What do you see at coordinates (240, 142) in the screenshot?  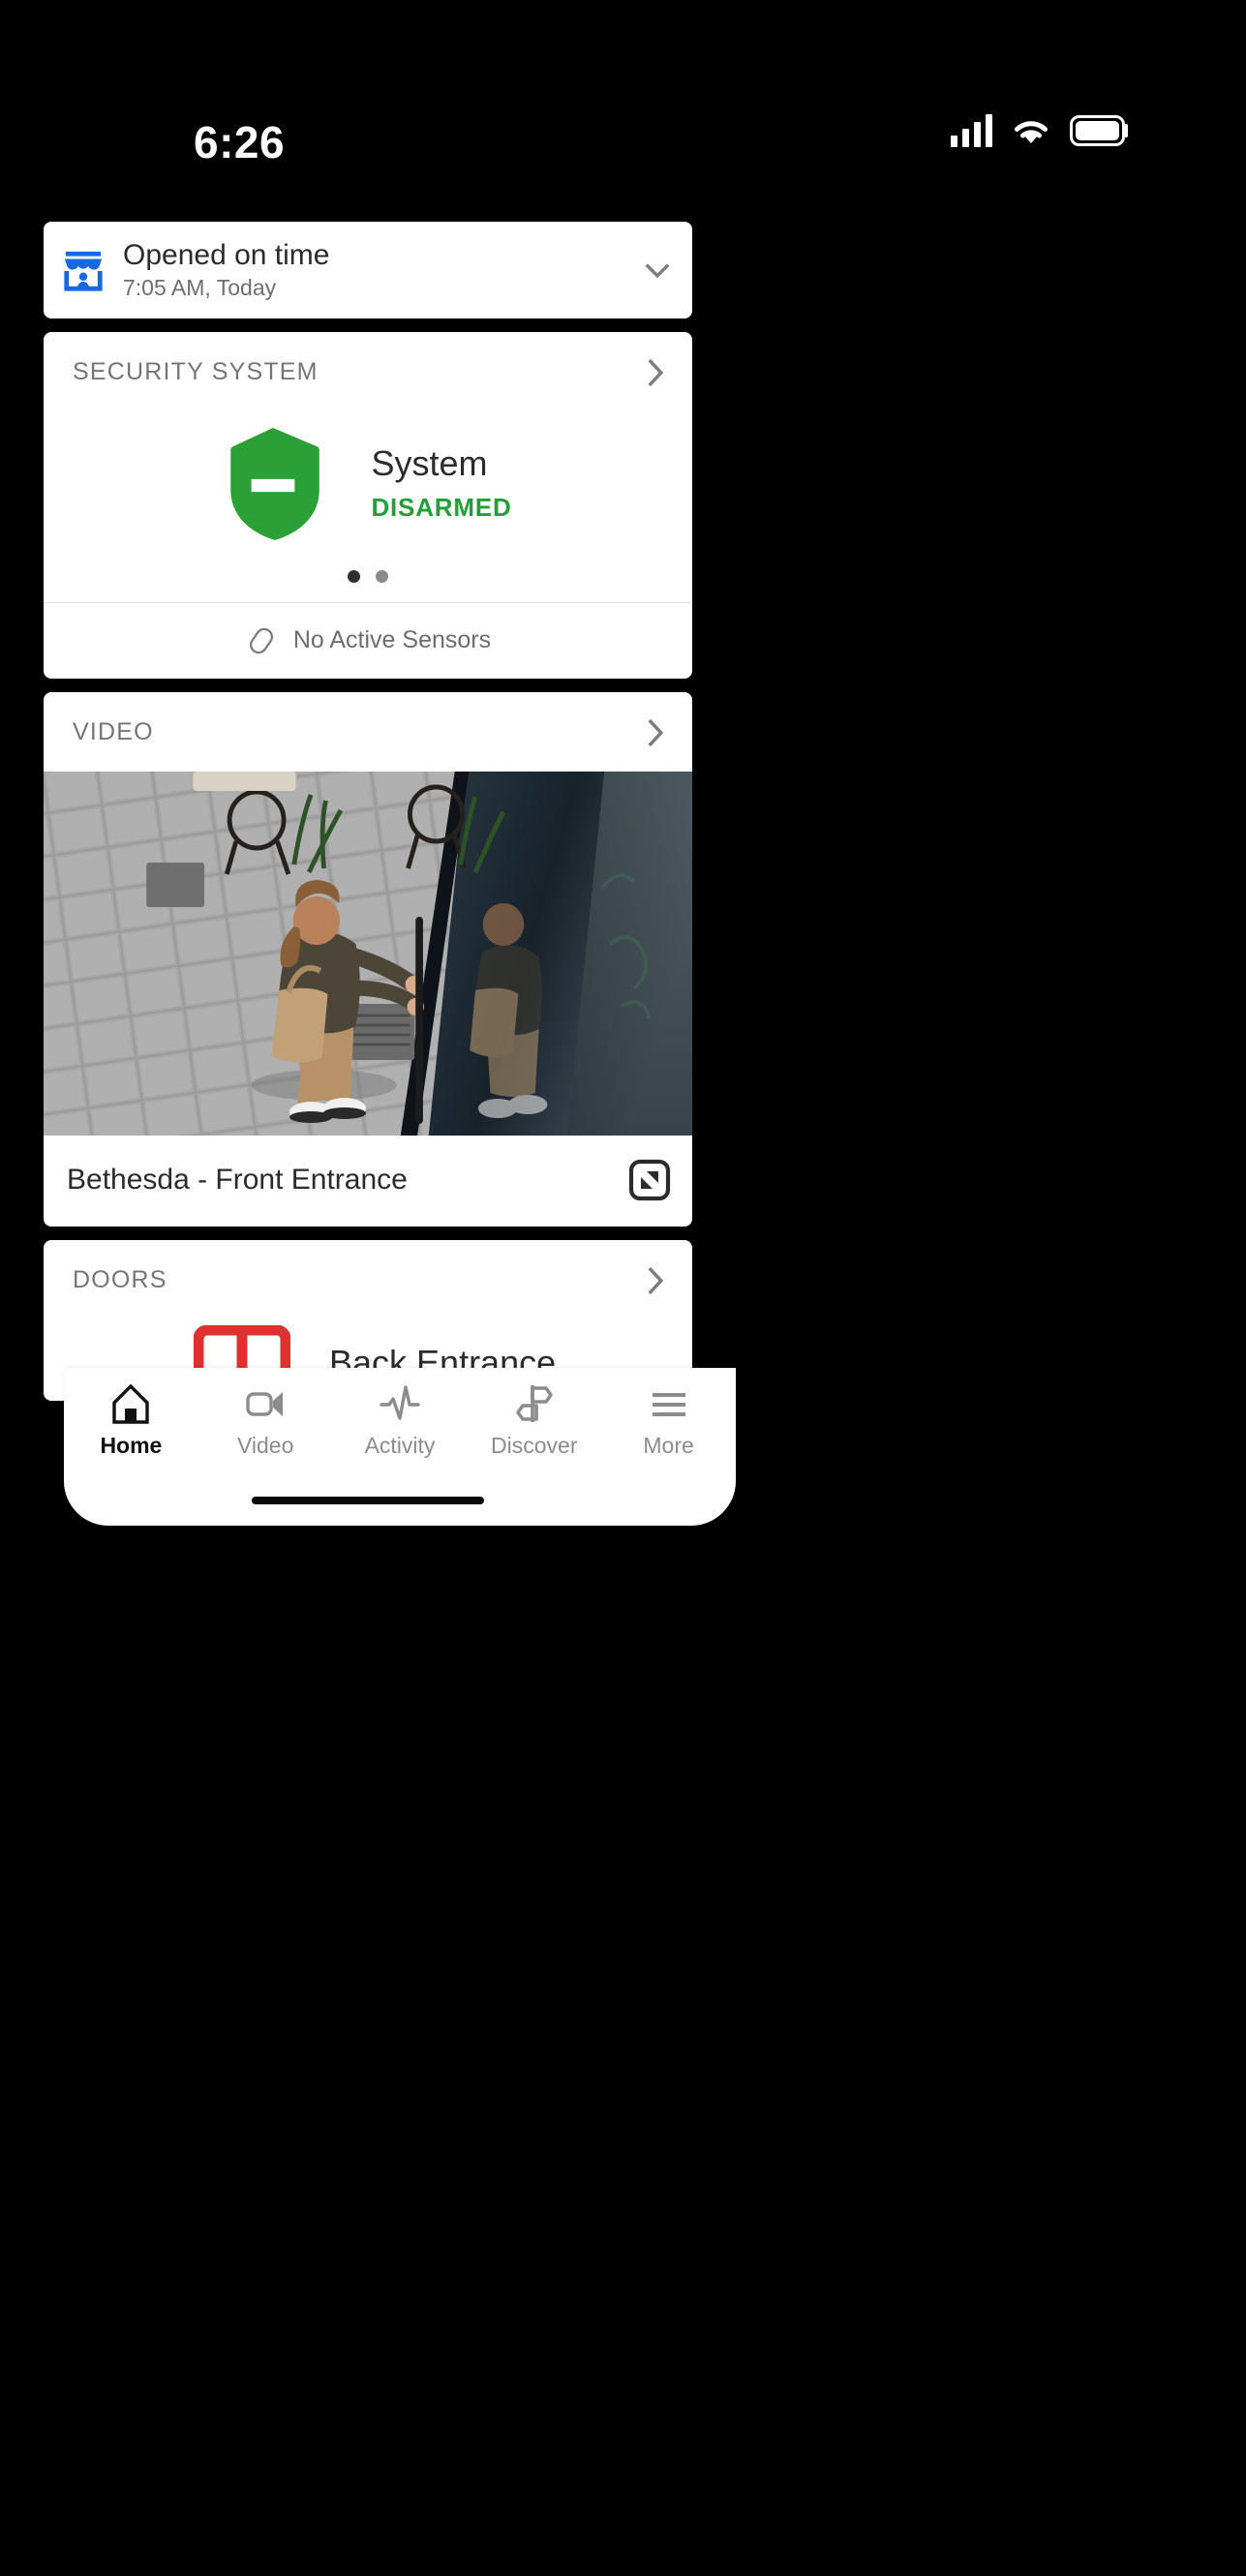 I see `status-bar-time: 6:26` at bounding box center [240, 142].